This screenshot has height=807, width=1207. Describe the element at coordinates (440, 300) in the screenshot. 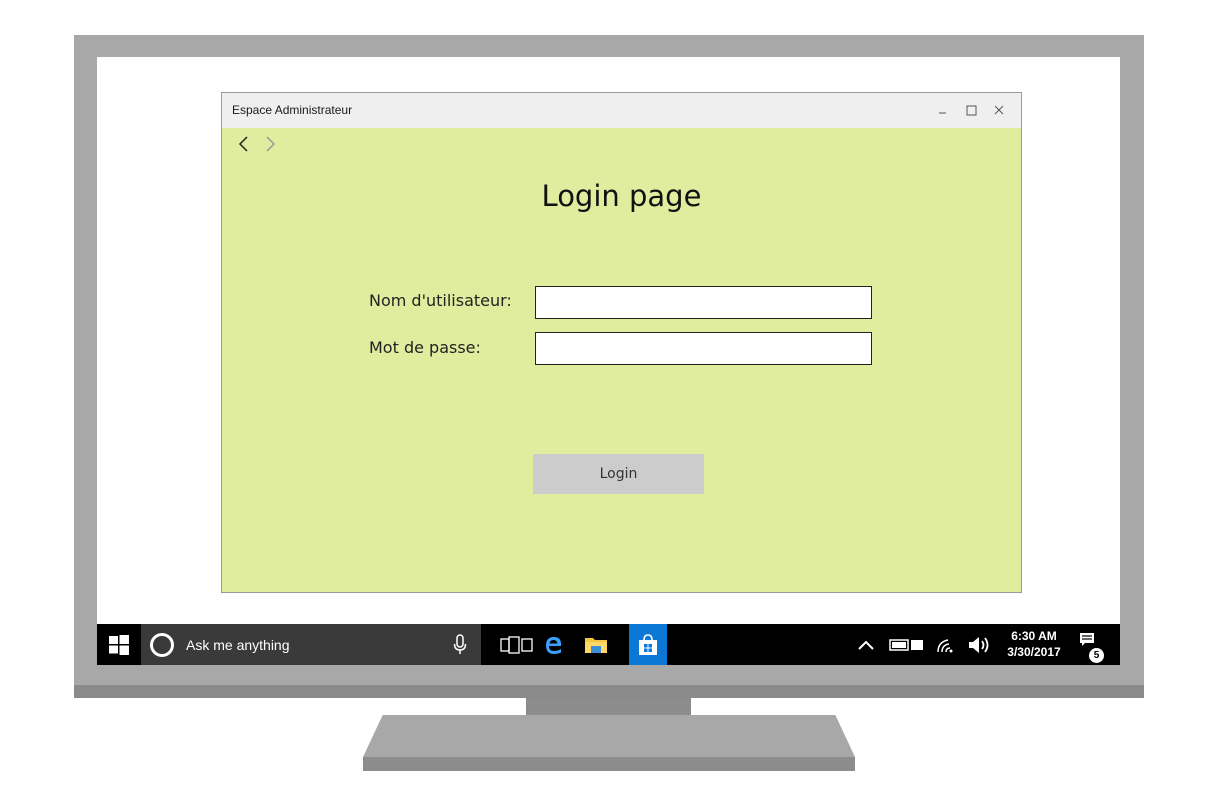

I see `username-label: Nom d'utilisateur:` at that location.